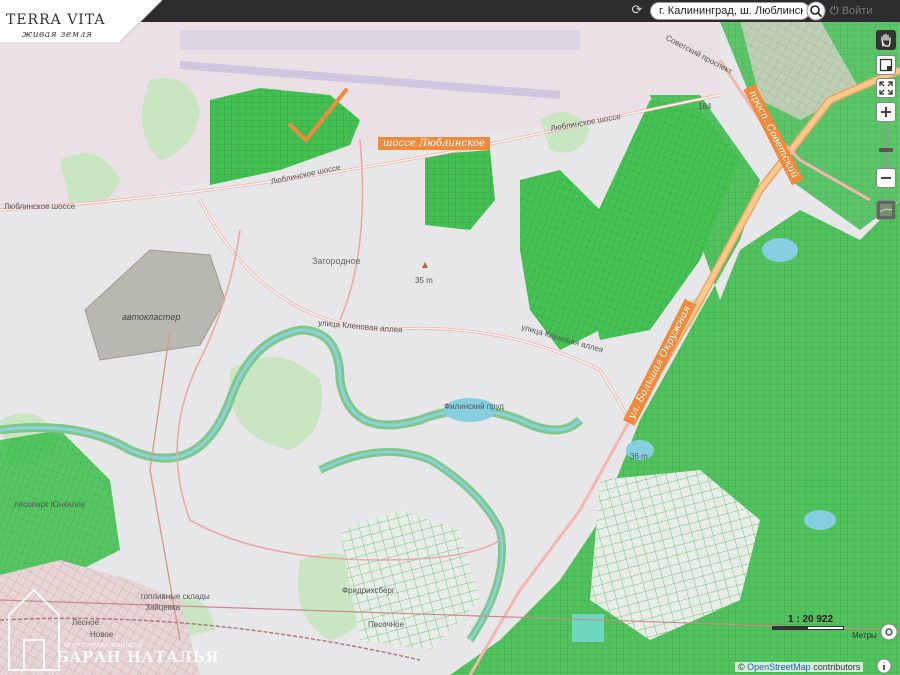  Describe the element at coordinates (639, 456) in the screenshot. I see `label-elevation-36: 36 m` at that location.